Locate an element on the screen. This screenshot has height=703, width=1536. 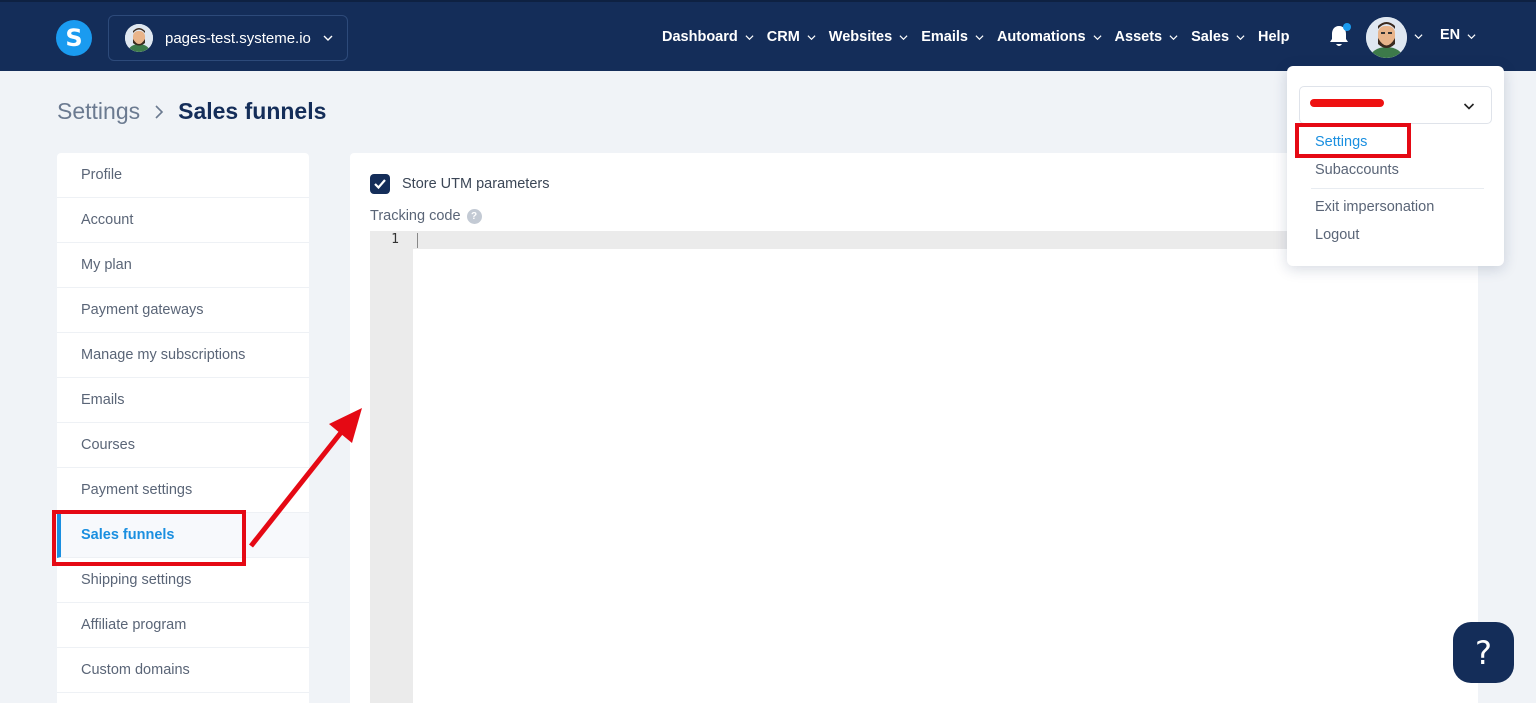
editor-gutter is located at coordinates (391, 467).